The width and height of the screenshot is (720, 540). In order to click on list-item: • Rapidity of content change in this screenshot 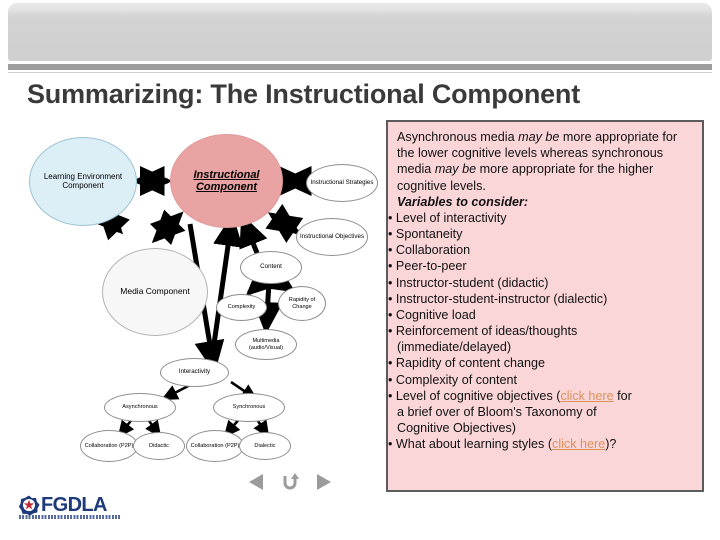, I will do `click(467, 363)`.